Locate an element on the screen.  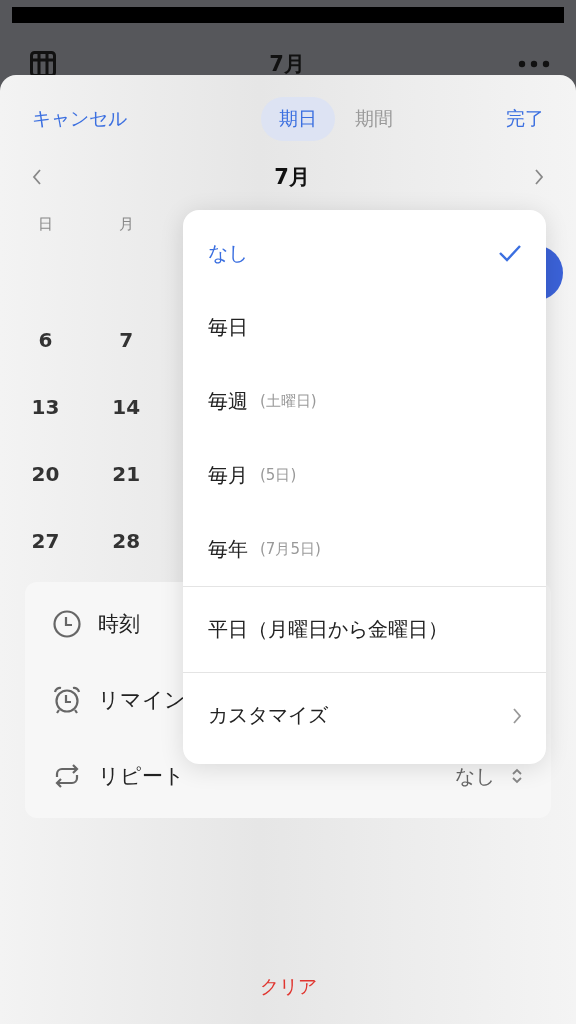
date-cell: 13 is located at coordinates (45, 406).